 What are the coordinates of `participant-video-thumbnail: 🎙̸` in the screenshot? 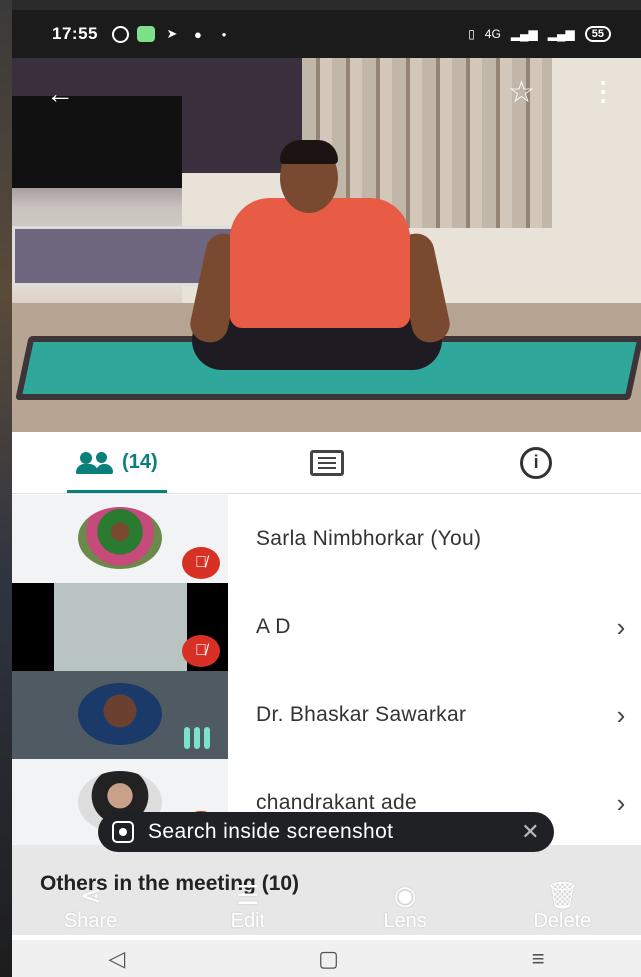 It's located at (120, 627).